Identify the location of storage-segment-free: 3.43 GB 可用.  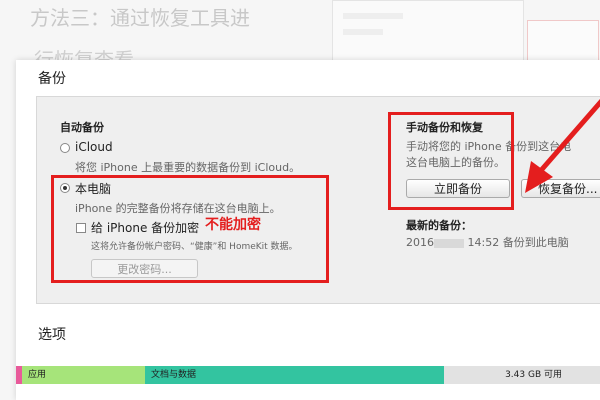
(522, 375).